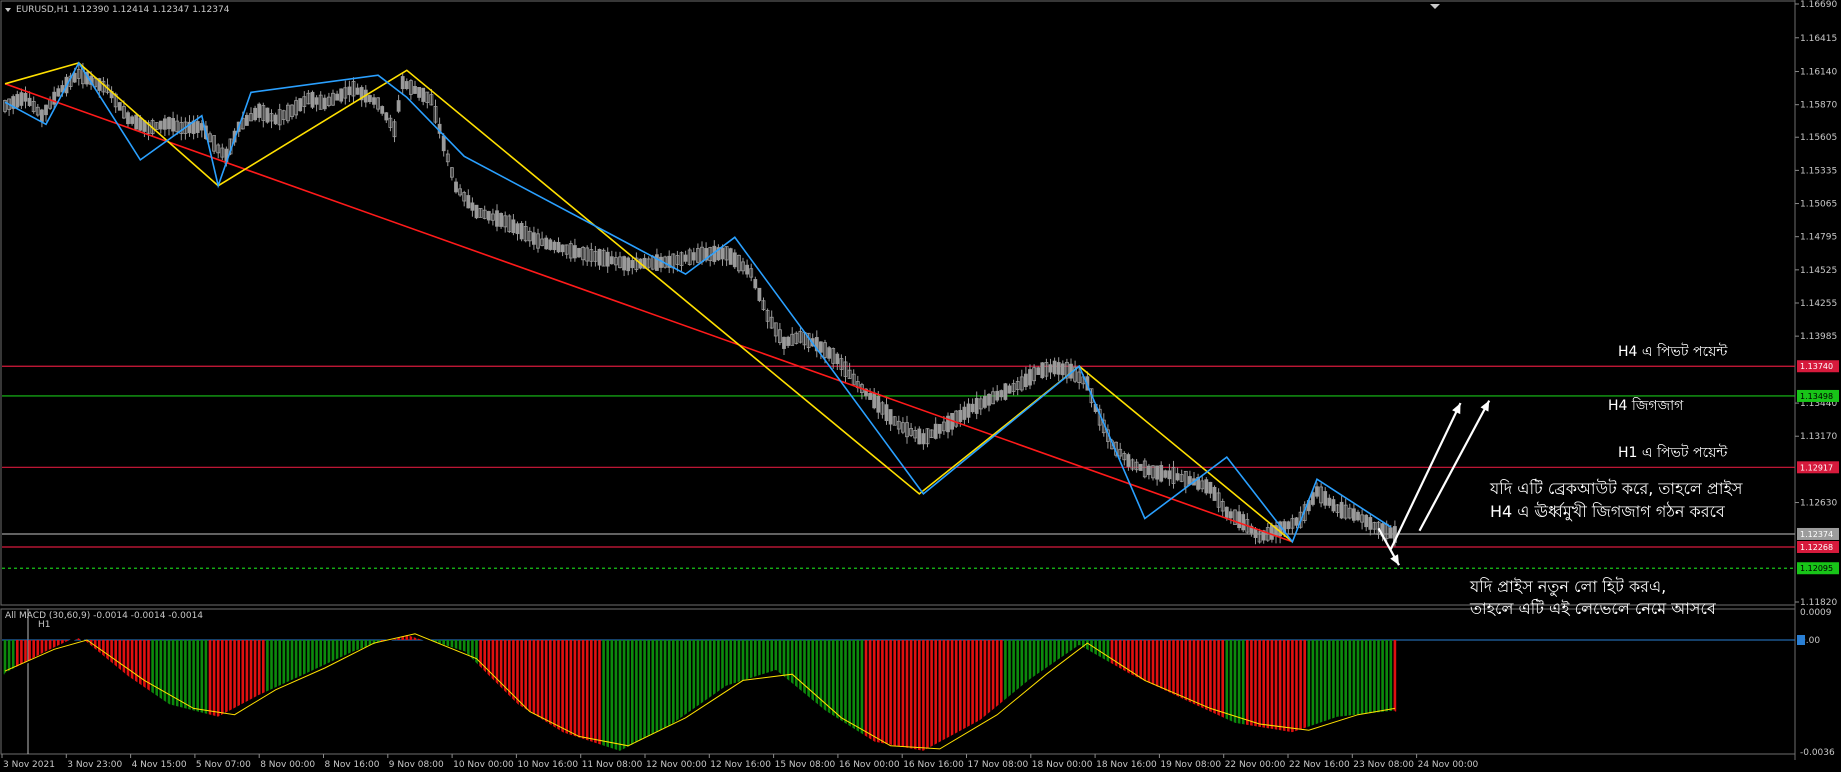 This screenshot has width=1841, height=772. What do you see at coordinates (1818, 304) in the screenshot?
I see `price-tick-label: 1.14255` at bounding box center [1818, 304].